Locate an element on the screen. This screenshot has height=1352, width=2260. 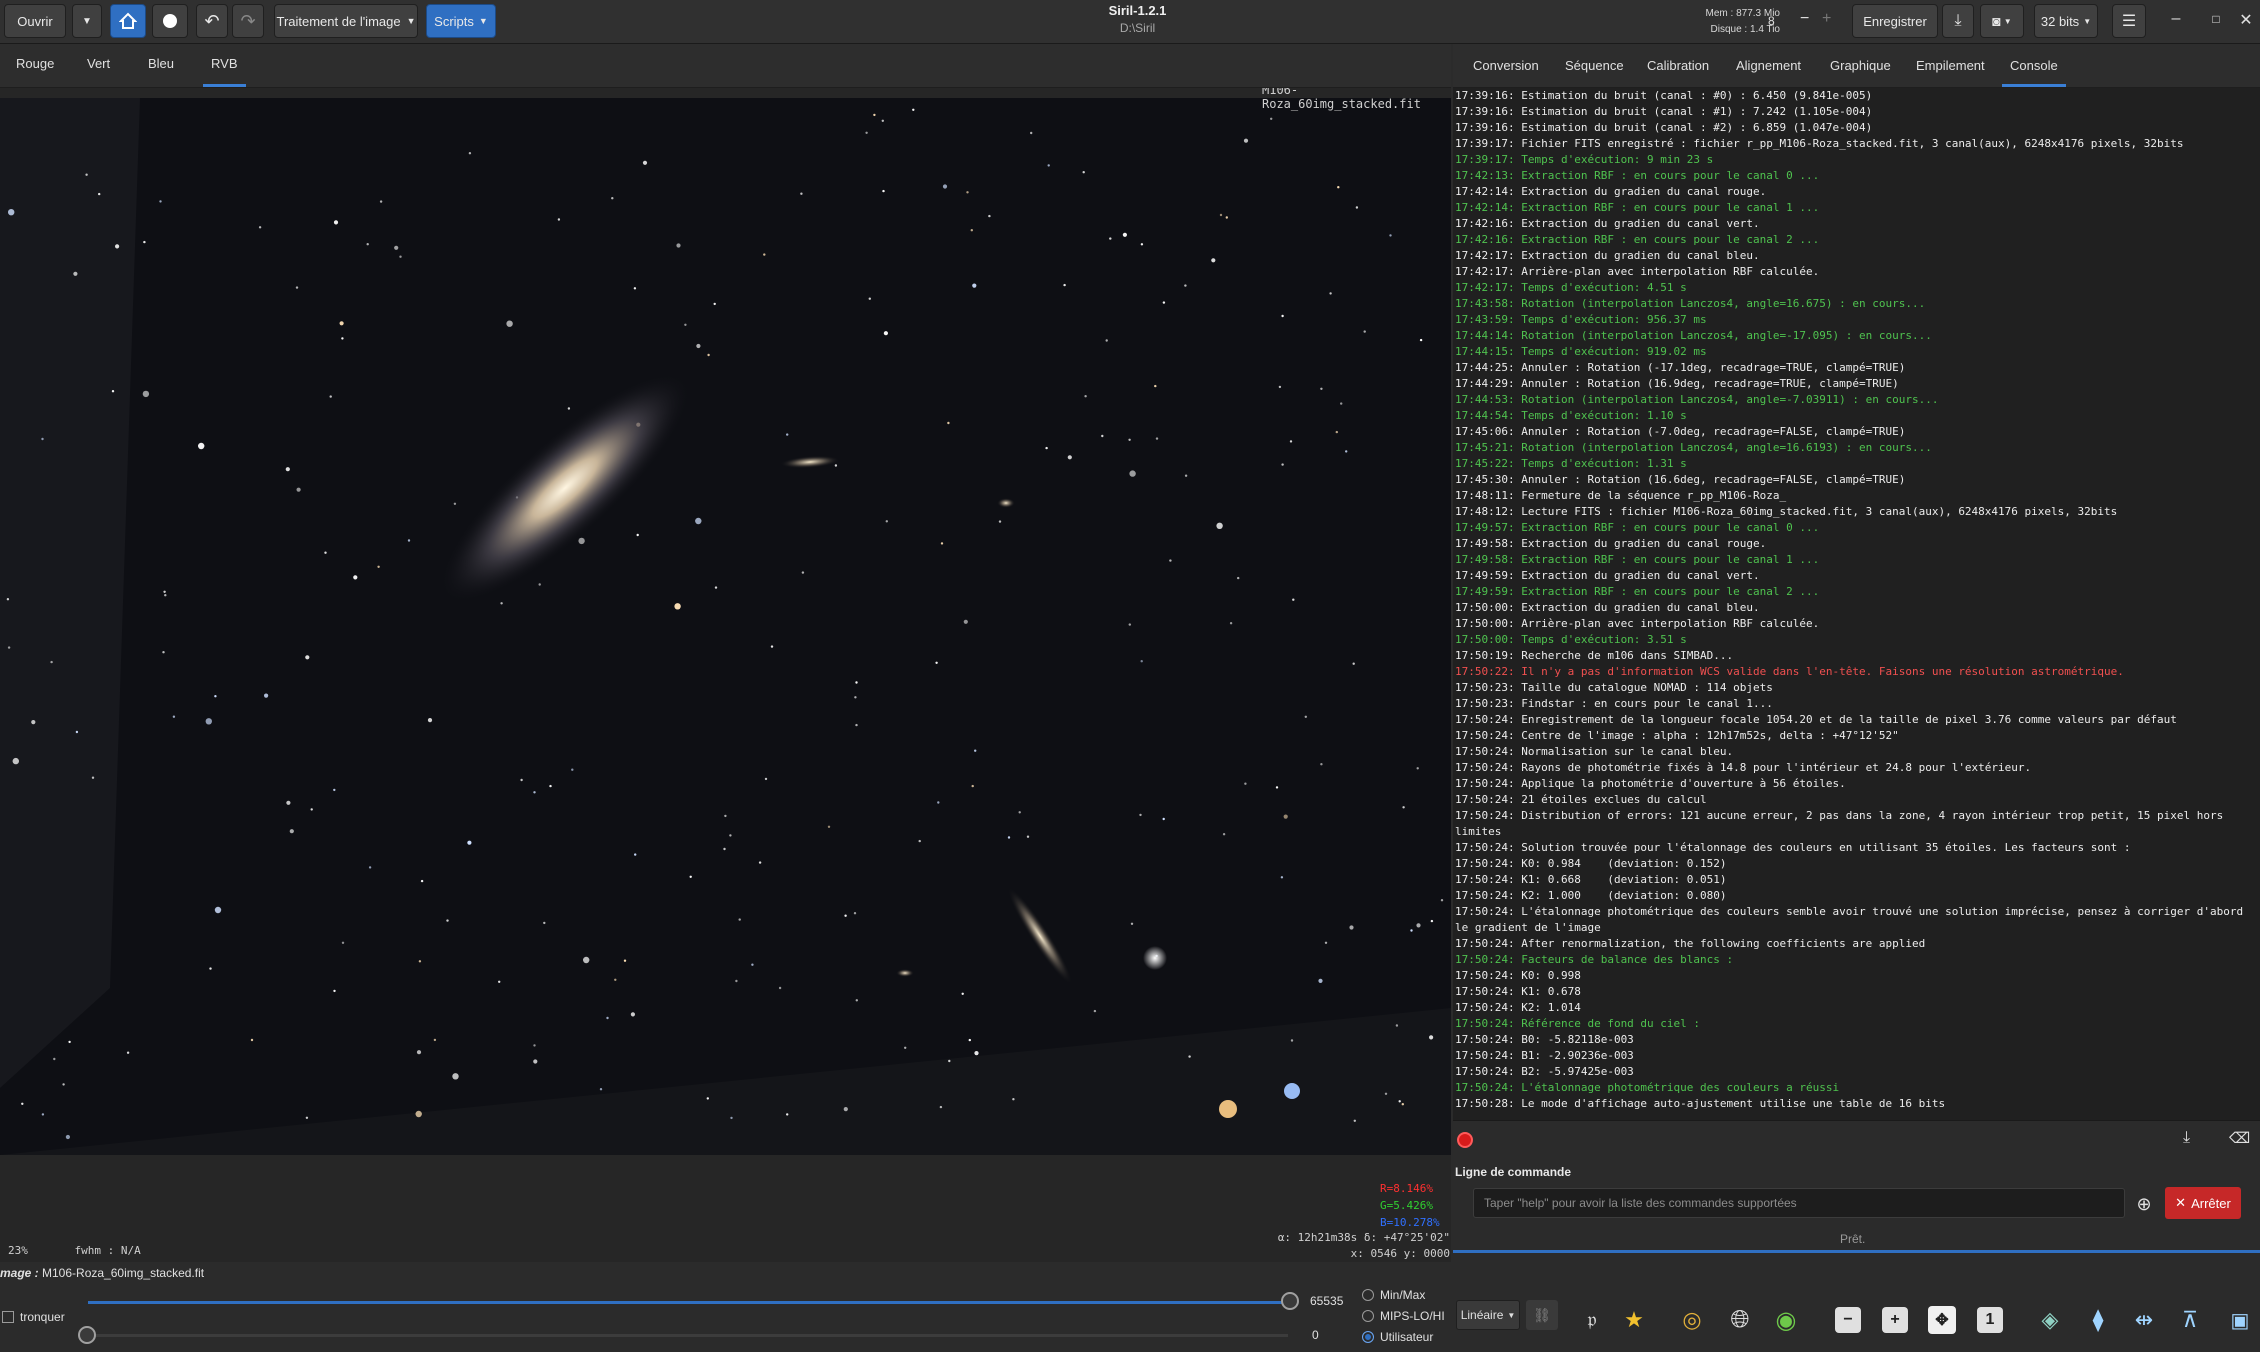
zoom-fit-button: ✥ is located at coordinates (1942, 1320).